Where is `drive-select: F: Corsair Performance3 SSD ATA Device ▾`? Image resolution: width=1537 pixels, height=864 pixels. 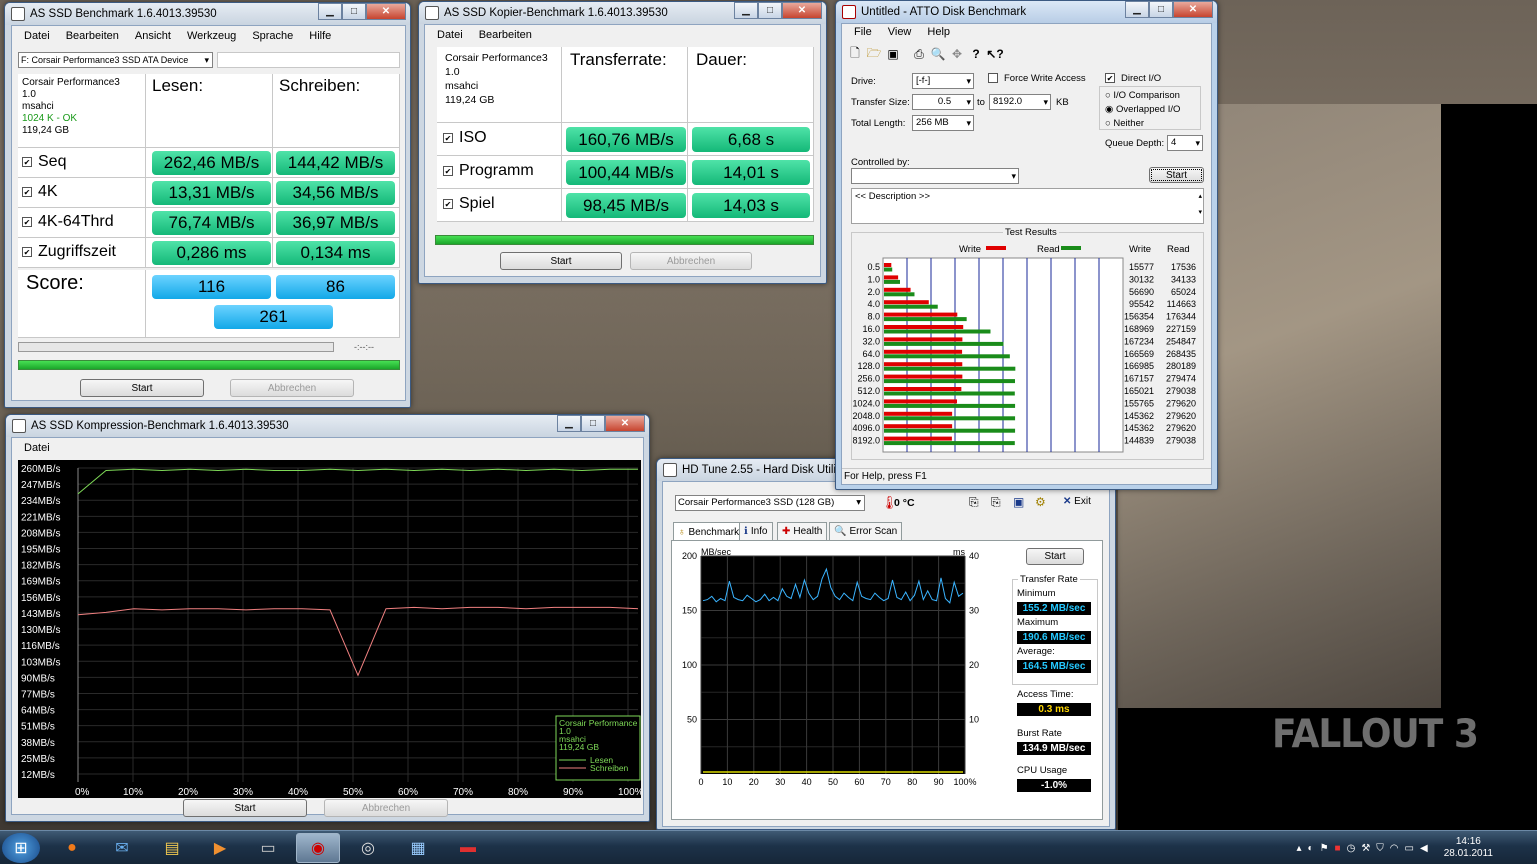
drive-select: F: Corsair Performance3 SSD ATA Device ▾ is located at coordinates (115, 60).